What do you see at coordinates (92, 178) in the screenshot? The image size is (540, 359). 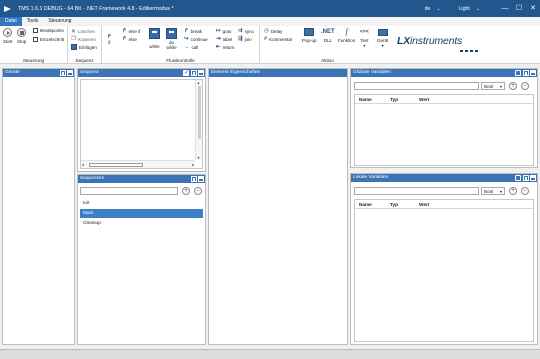 I see `panel-title: Sequenzen` at bounding box center [92, 178].